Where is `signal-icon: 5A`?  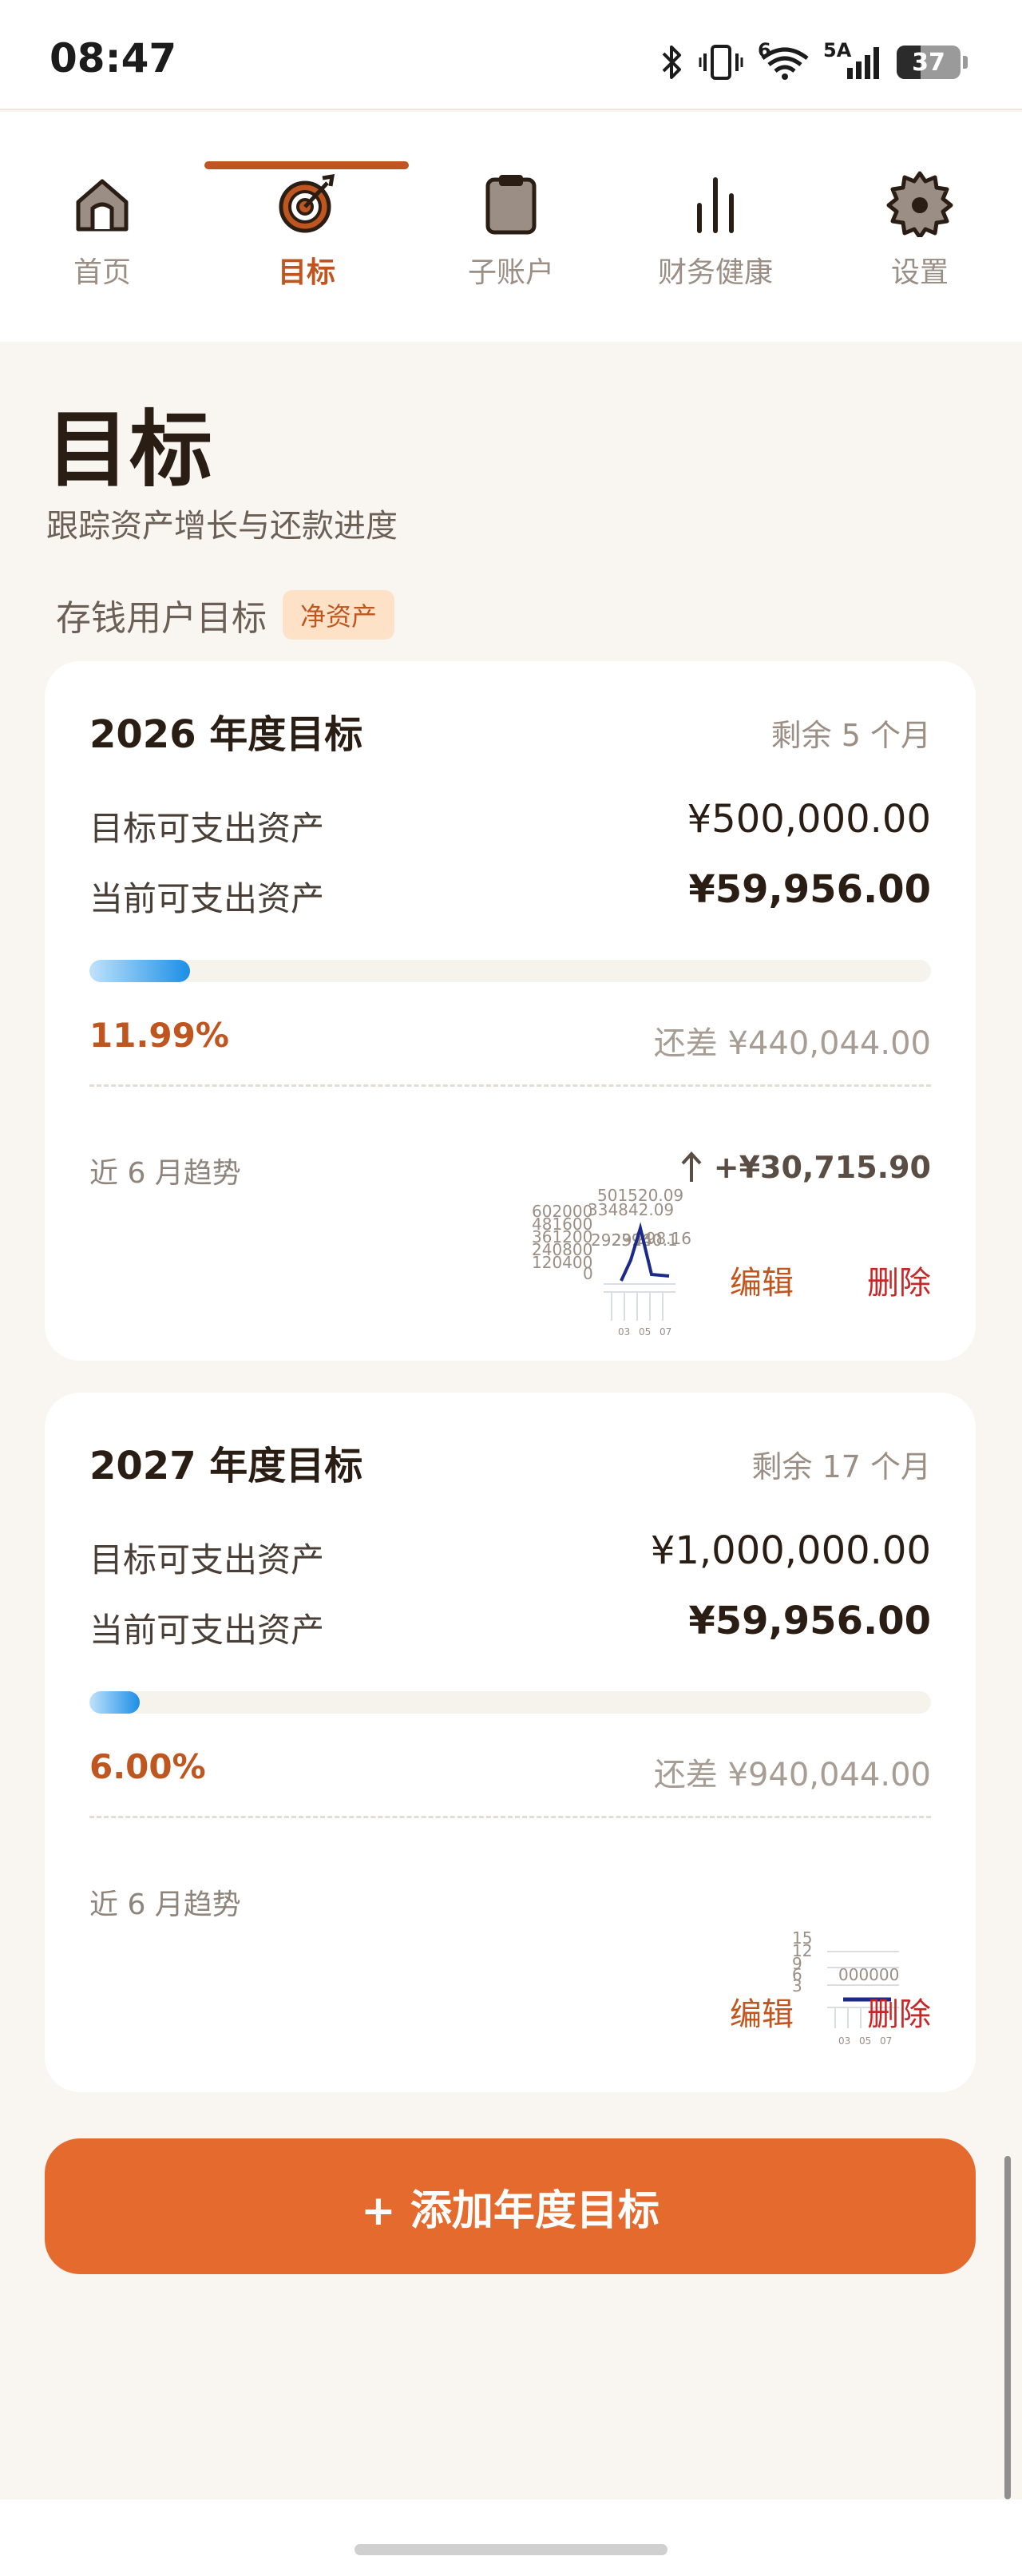
signal-icon: 5A is located at coordinates (852, 60).